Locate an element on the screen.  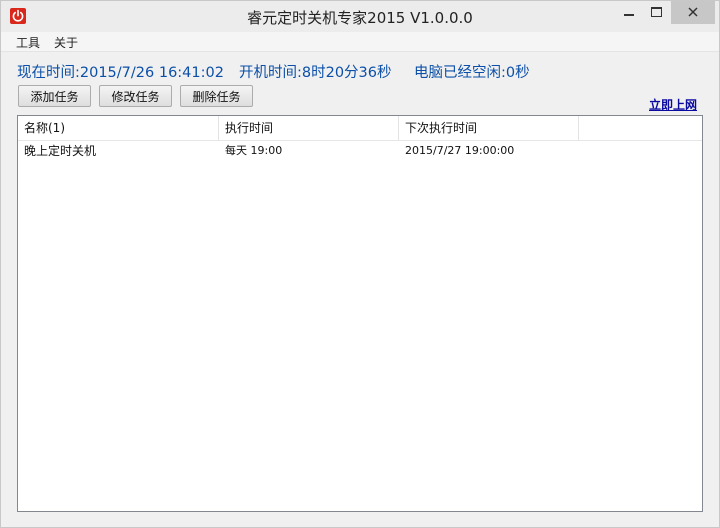
minimize-icon is located at coordinates (629, 15).